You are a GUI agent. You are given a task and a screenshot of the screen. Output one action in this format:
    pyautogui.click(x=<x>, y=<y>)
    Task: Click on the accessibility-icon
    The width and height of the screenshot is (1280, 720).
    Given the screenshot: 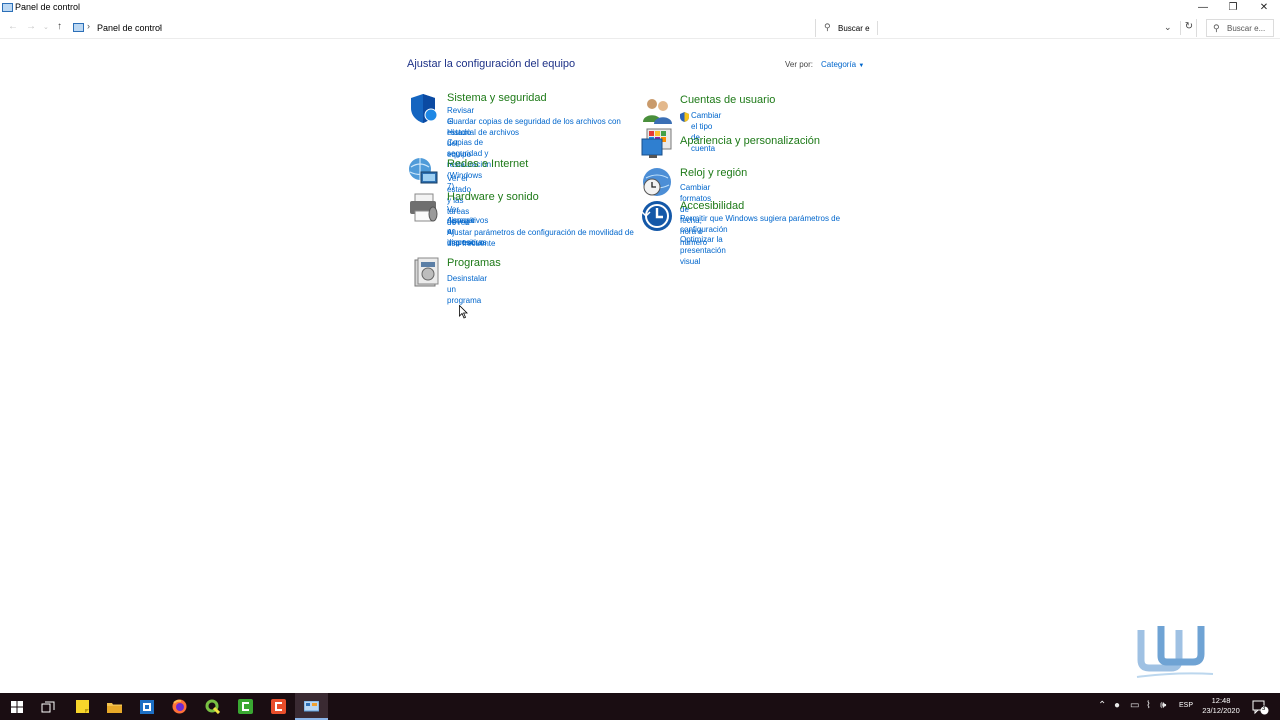 What is the action you would take?
    pyautogui.click(x=657, y=216)
    